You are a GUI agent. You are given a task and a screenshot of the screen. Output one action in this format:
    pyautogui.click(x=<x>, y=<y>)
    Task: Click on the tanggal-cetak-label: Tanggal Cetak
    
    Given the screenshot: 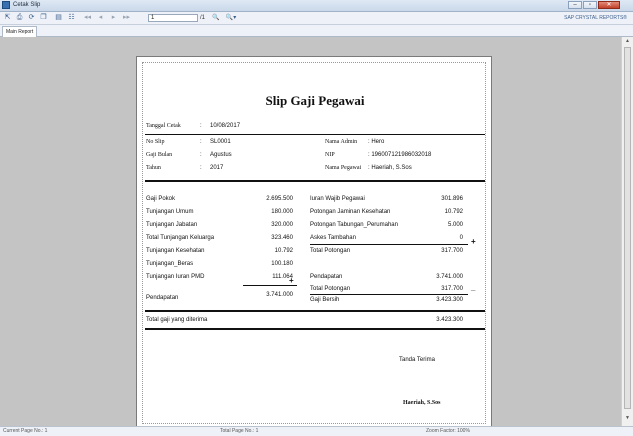 What is the action you would take?
    pyautogui.click(x=163, y=126)
    